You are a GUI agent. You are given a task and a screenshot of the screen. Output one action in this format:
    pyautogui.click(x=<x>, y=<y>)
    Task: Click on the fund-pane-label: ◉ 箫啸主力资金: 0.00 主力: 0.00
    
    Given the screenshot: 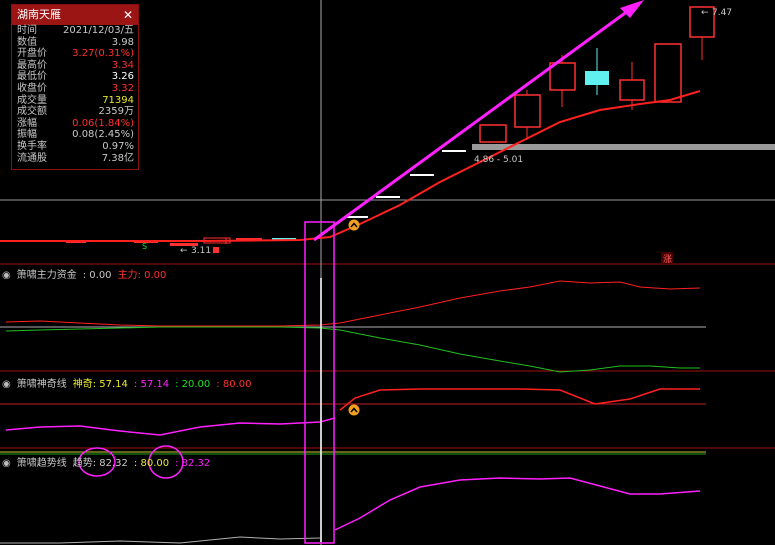 What is the action you would take?
    pyautogui.click(x=87, y=273)
    